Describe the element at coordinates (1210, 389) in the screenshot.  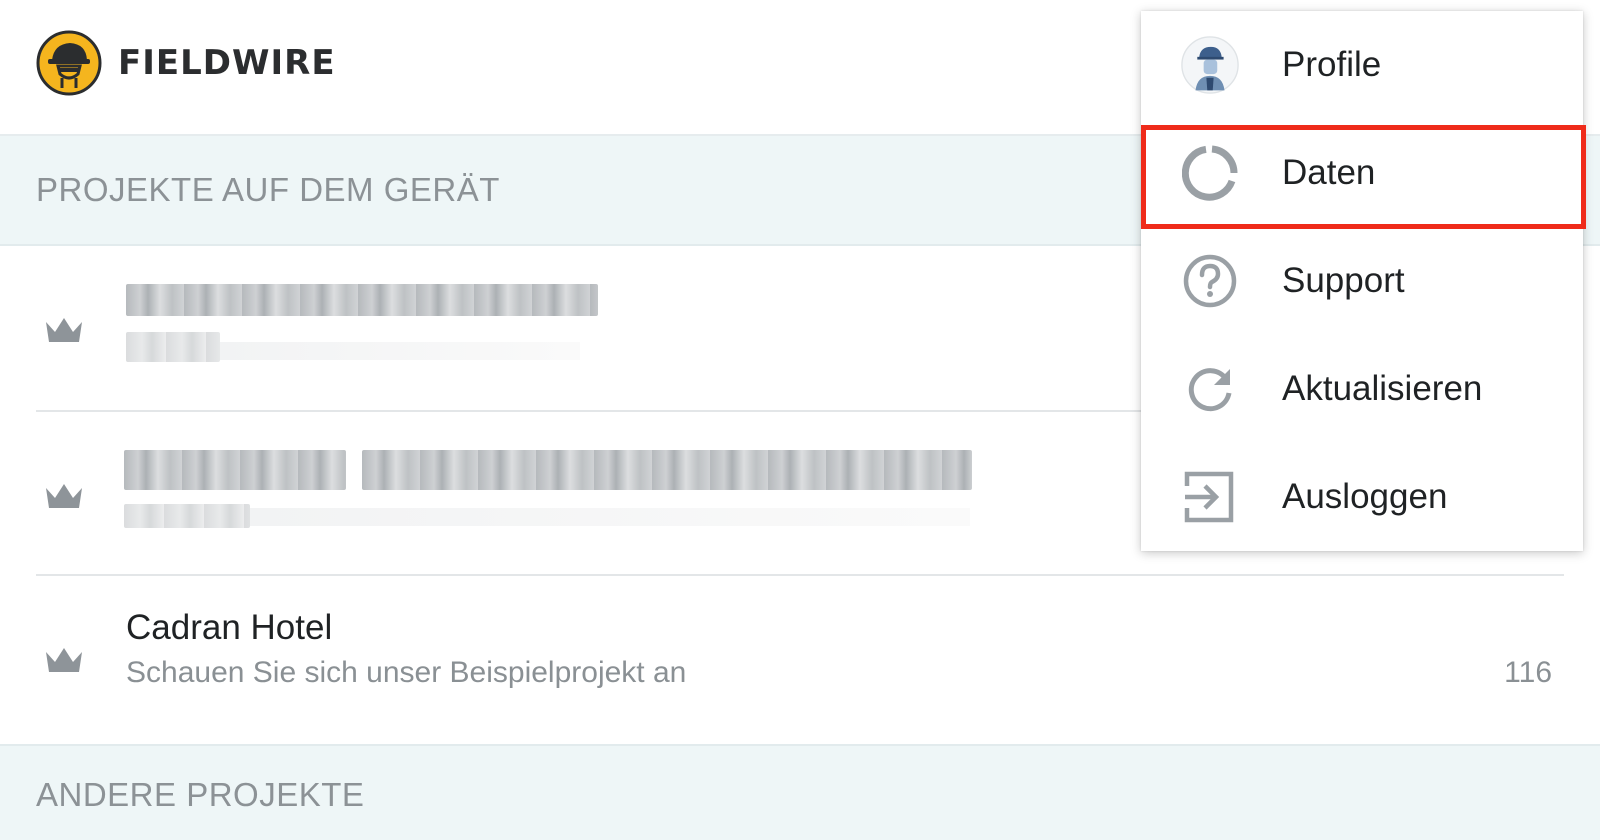
I see `refresh-icon` at that location.